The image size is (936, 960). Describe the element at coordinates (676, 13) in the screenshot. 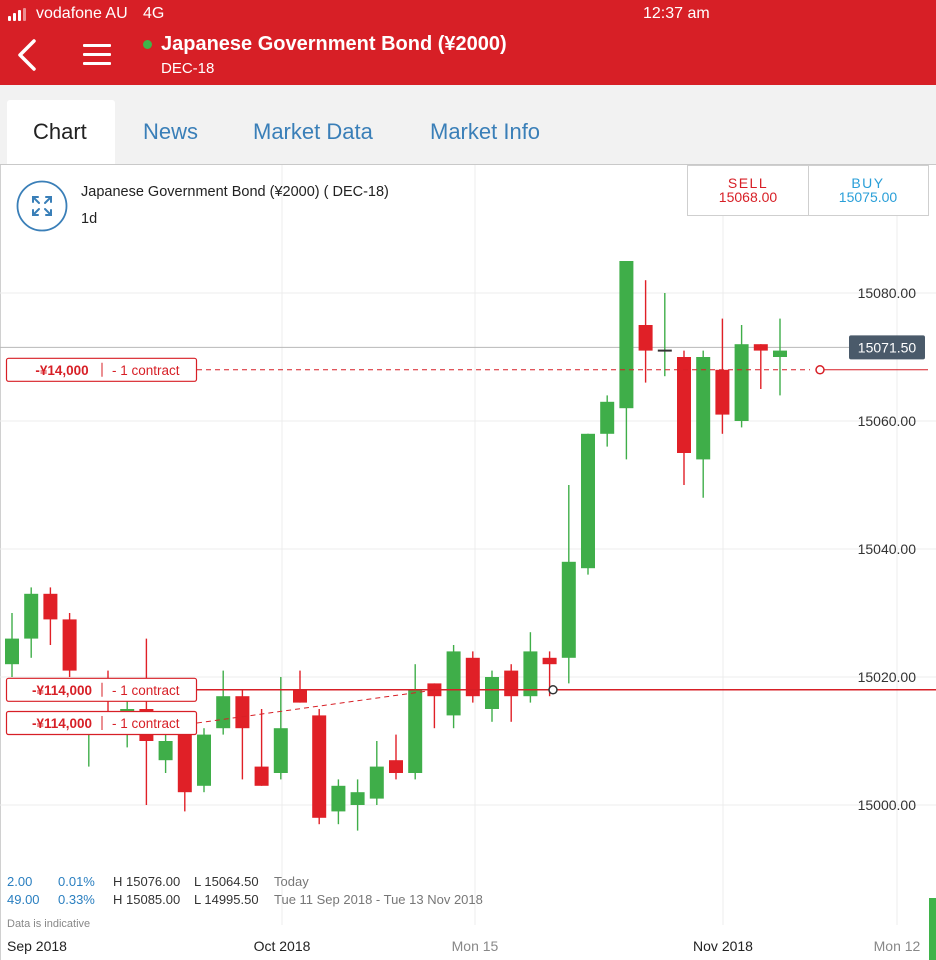

I see `status-time: 12:37 am` at that location.